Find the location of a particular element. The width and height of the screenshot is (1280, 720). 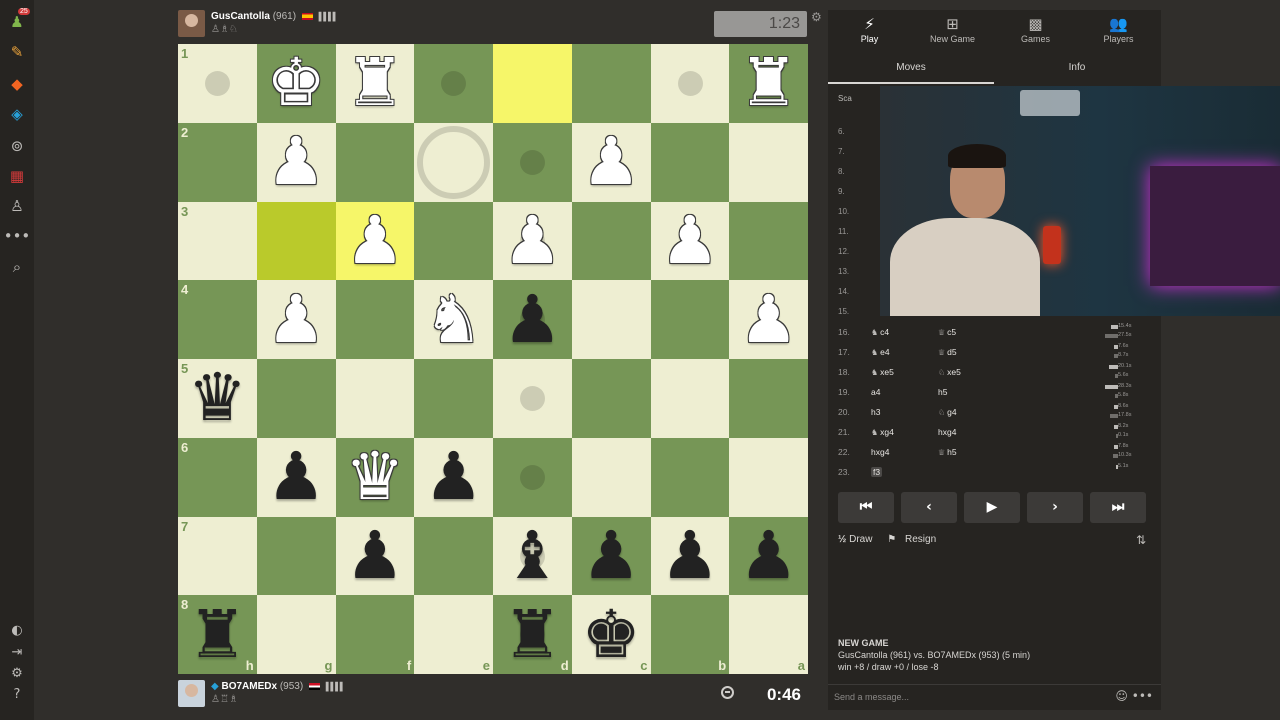

square-f2 is located at coordinates (375, 162).